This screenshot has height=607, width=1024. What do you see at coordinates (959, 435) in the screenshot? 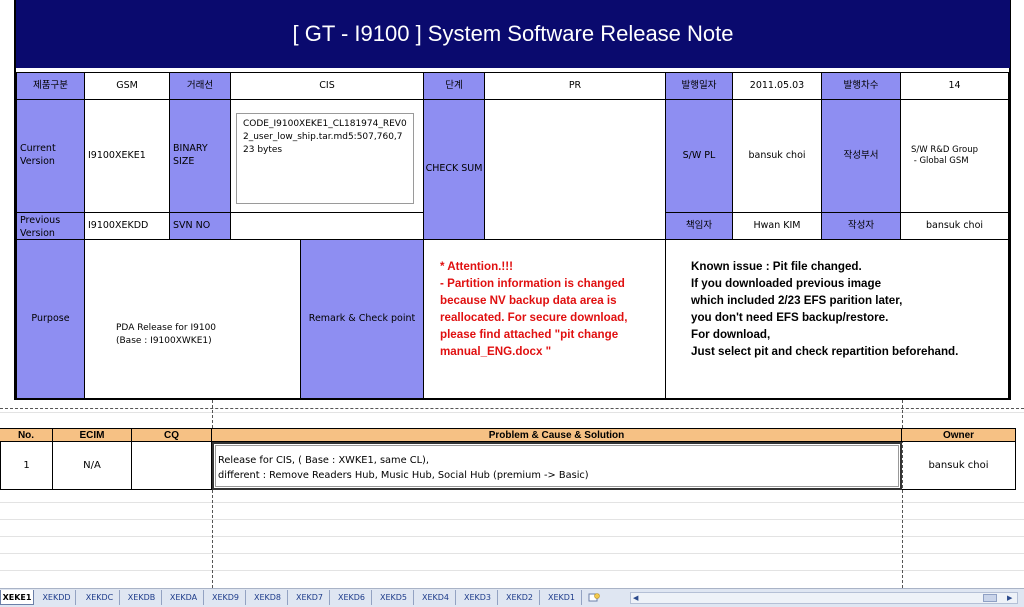
I see `column-header-owner: Owner` at bounding box center [959, 435].